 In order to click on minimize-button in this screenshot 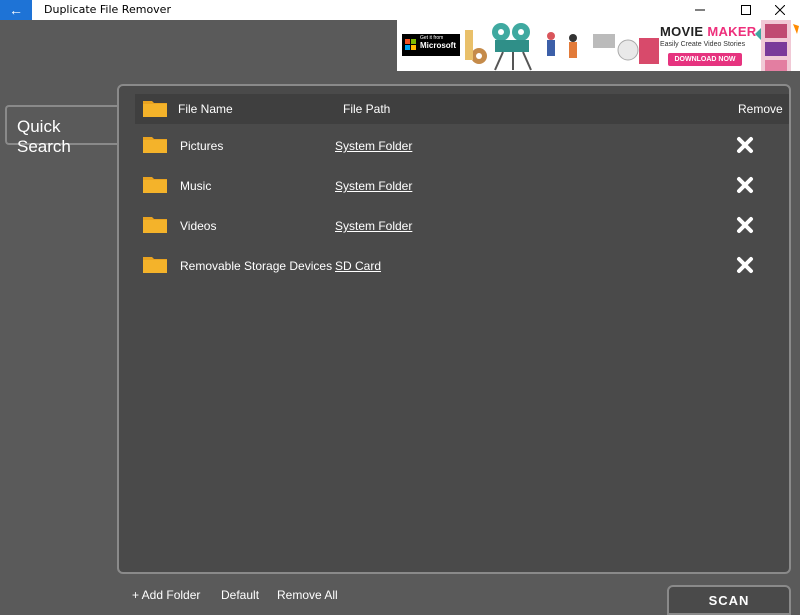, I will do `click(700, 10)`.